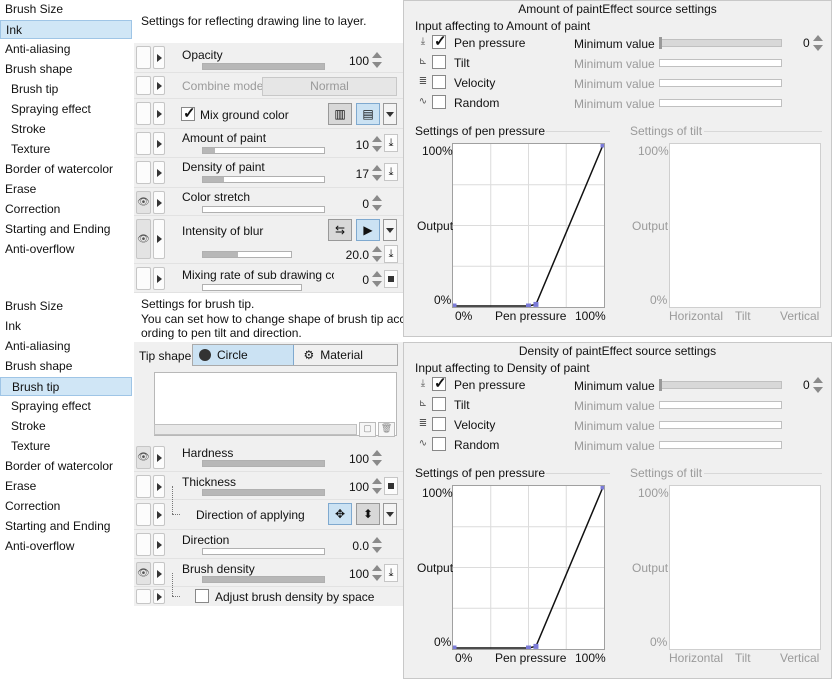 This screenshot has height=679, width=832. What do you see at coordinates (349, 204) in the screenshot?
I see `color-stretch-value: 0` at bounding box center [349, 204].